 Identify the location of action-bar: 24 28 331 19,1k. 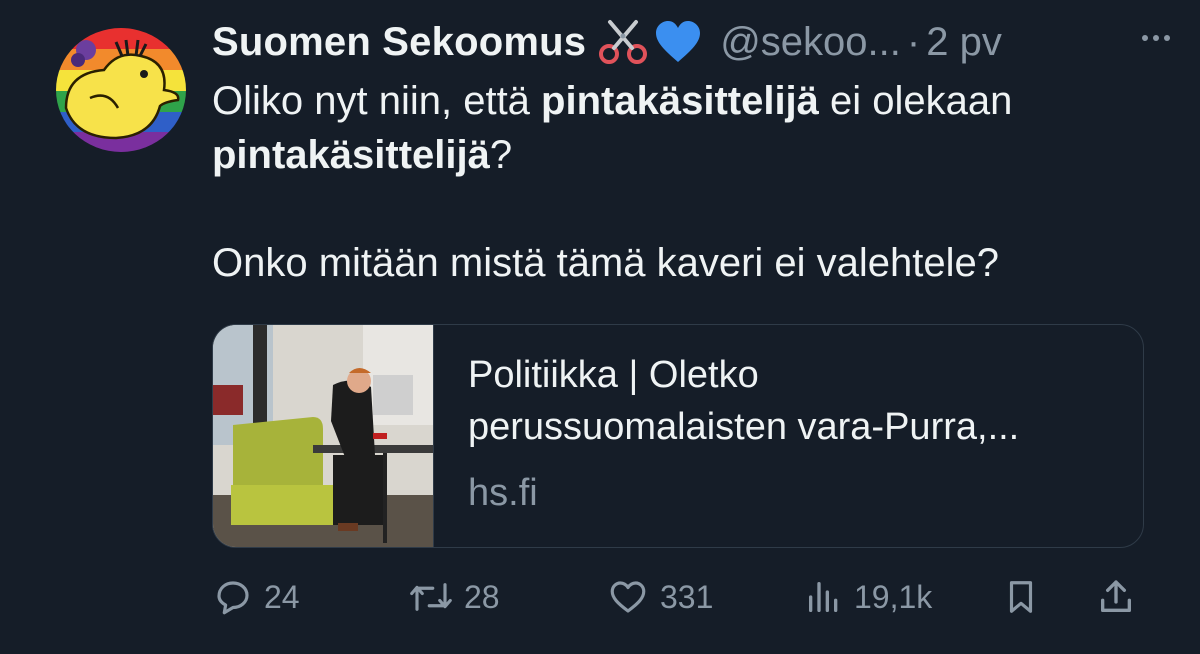
(677, 597).